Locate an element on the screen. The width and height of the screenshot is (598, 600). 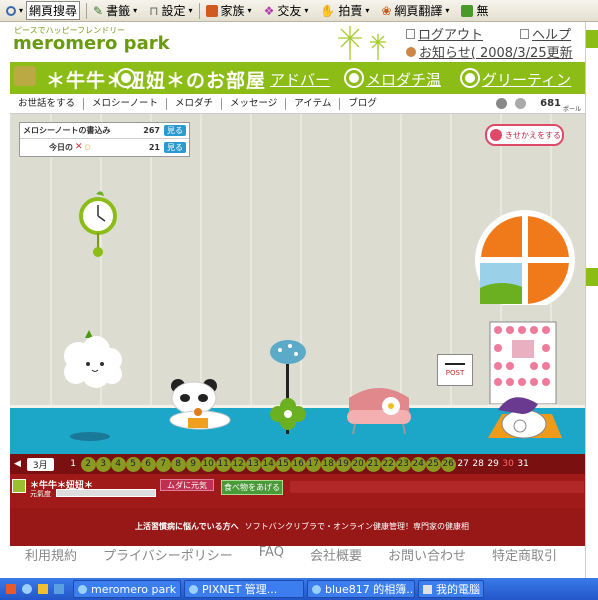
notice-link: お知らせ( 2008/3/25更新 is located at coordinates (495, 51).